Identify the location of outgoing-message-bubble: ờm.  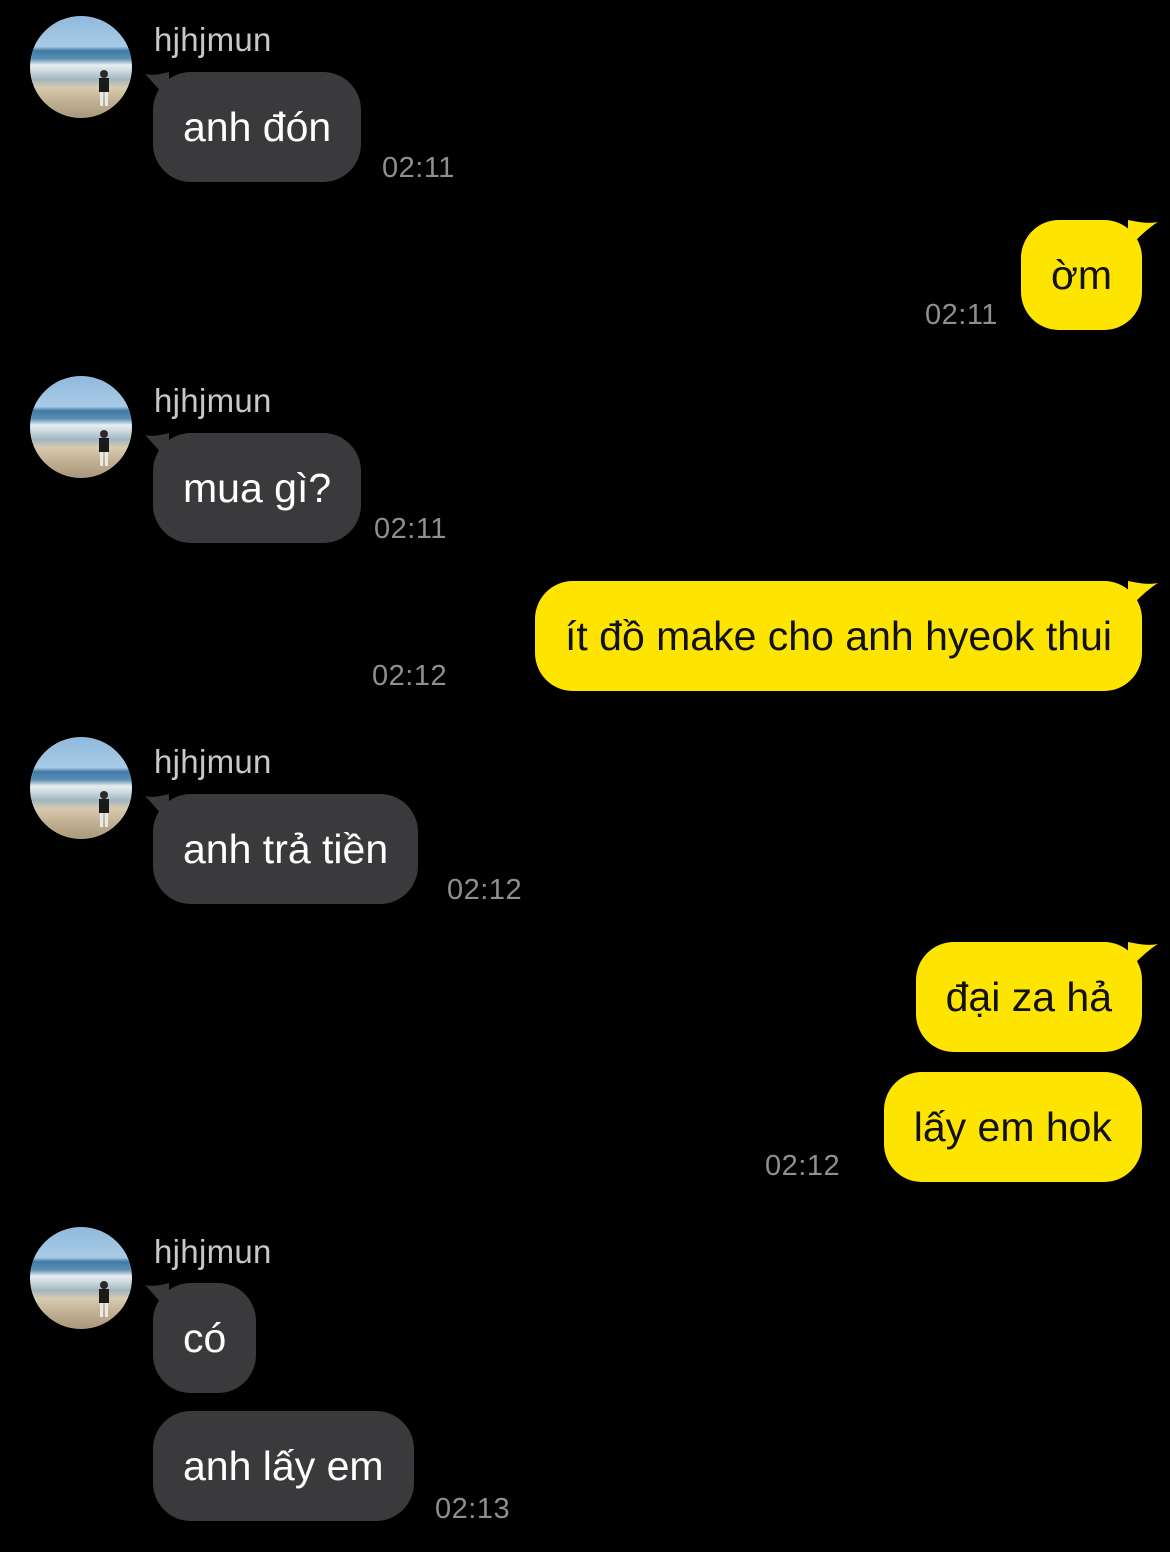
(1089, 275).